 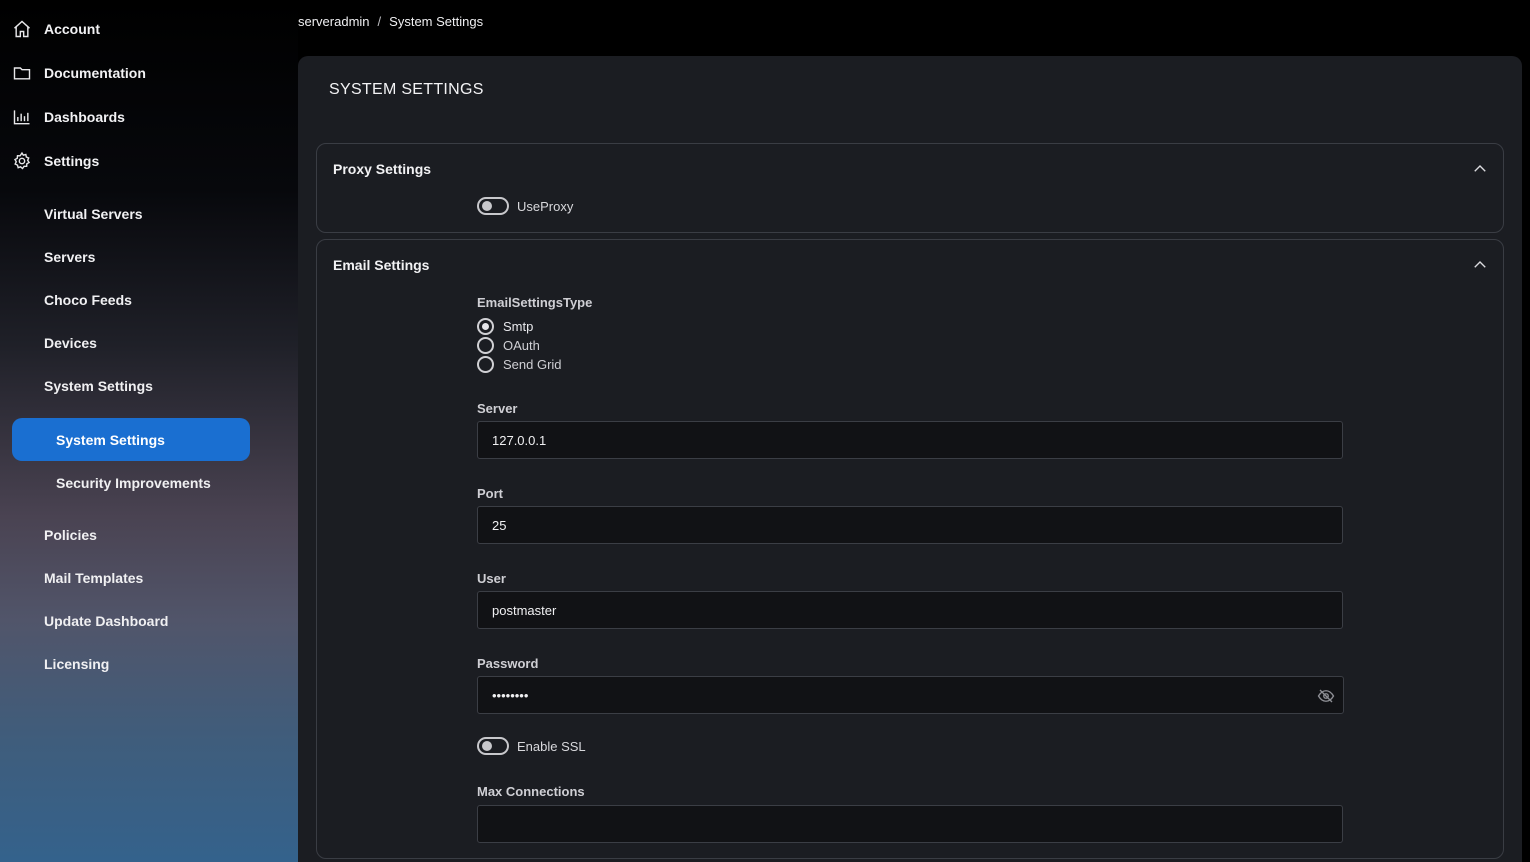 I want to click on email-settings-title: Email Settings, so click(x=381, y=265).